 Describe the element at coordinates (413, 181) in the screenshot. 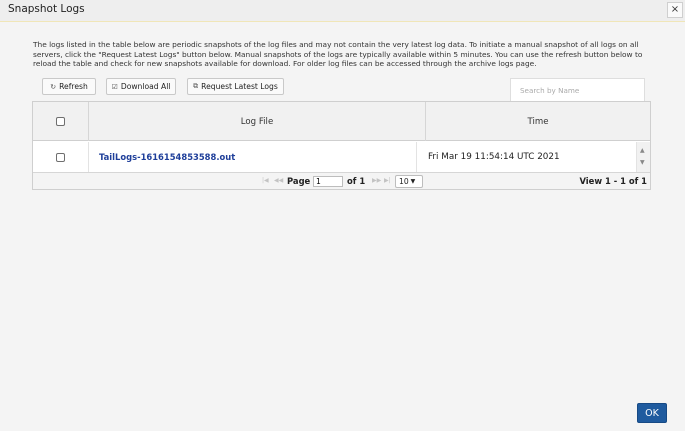

I see `chevron-down-icon: ▼` at that location.